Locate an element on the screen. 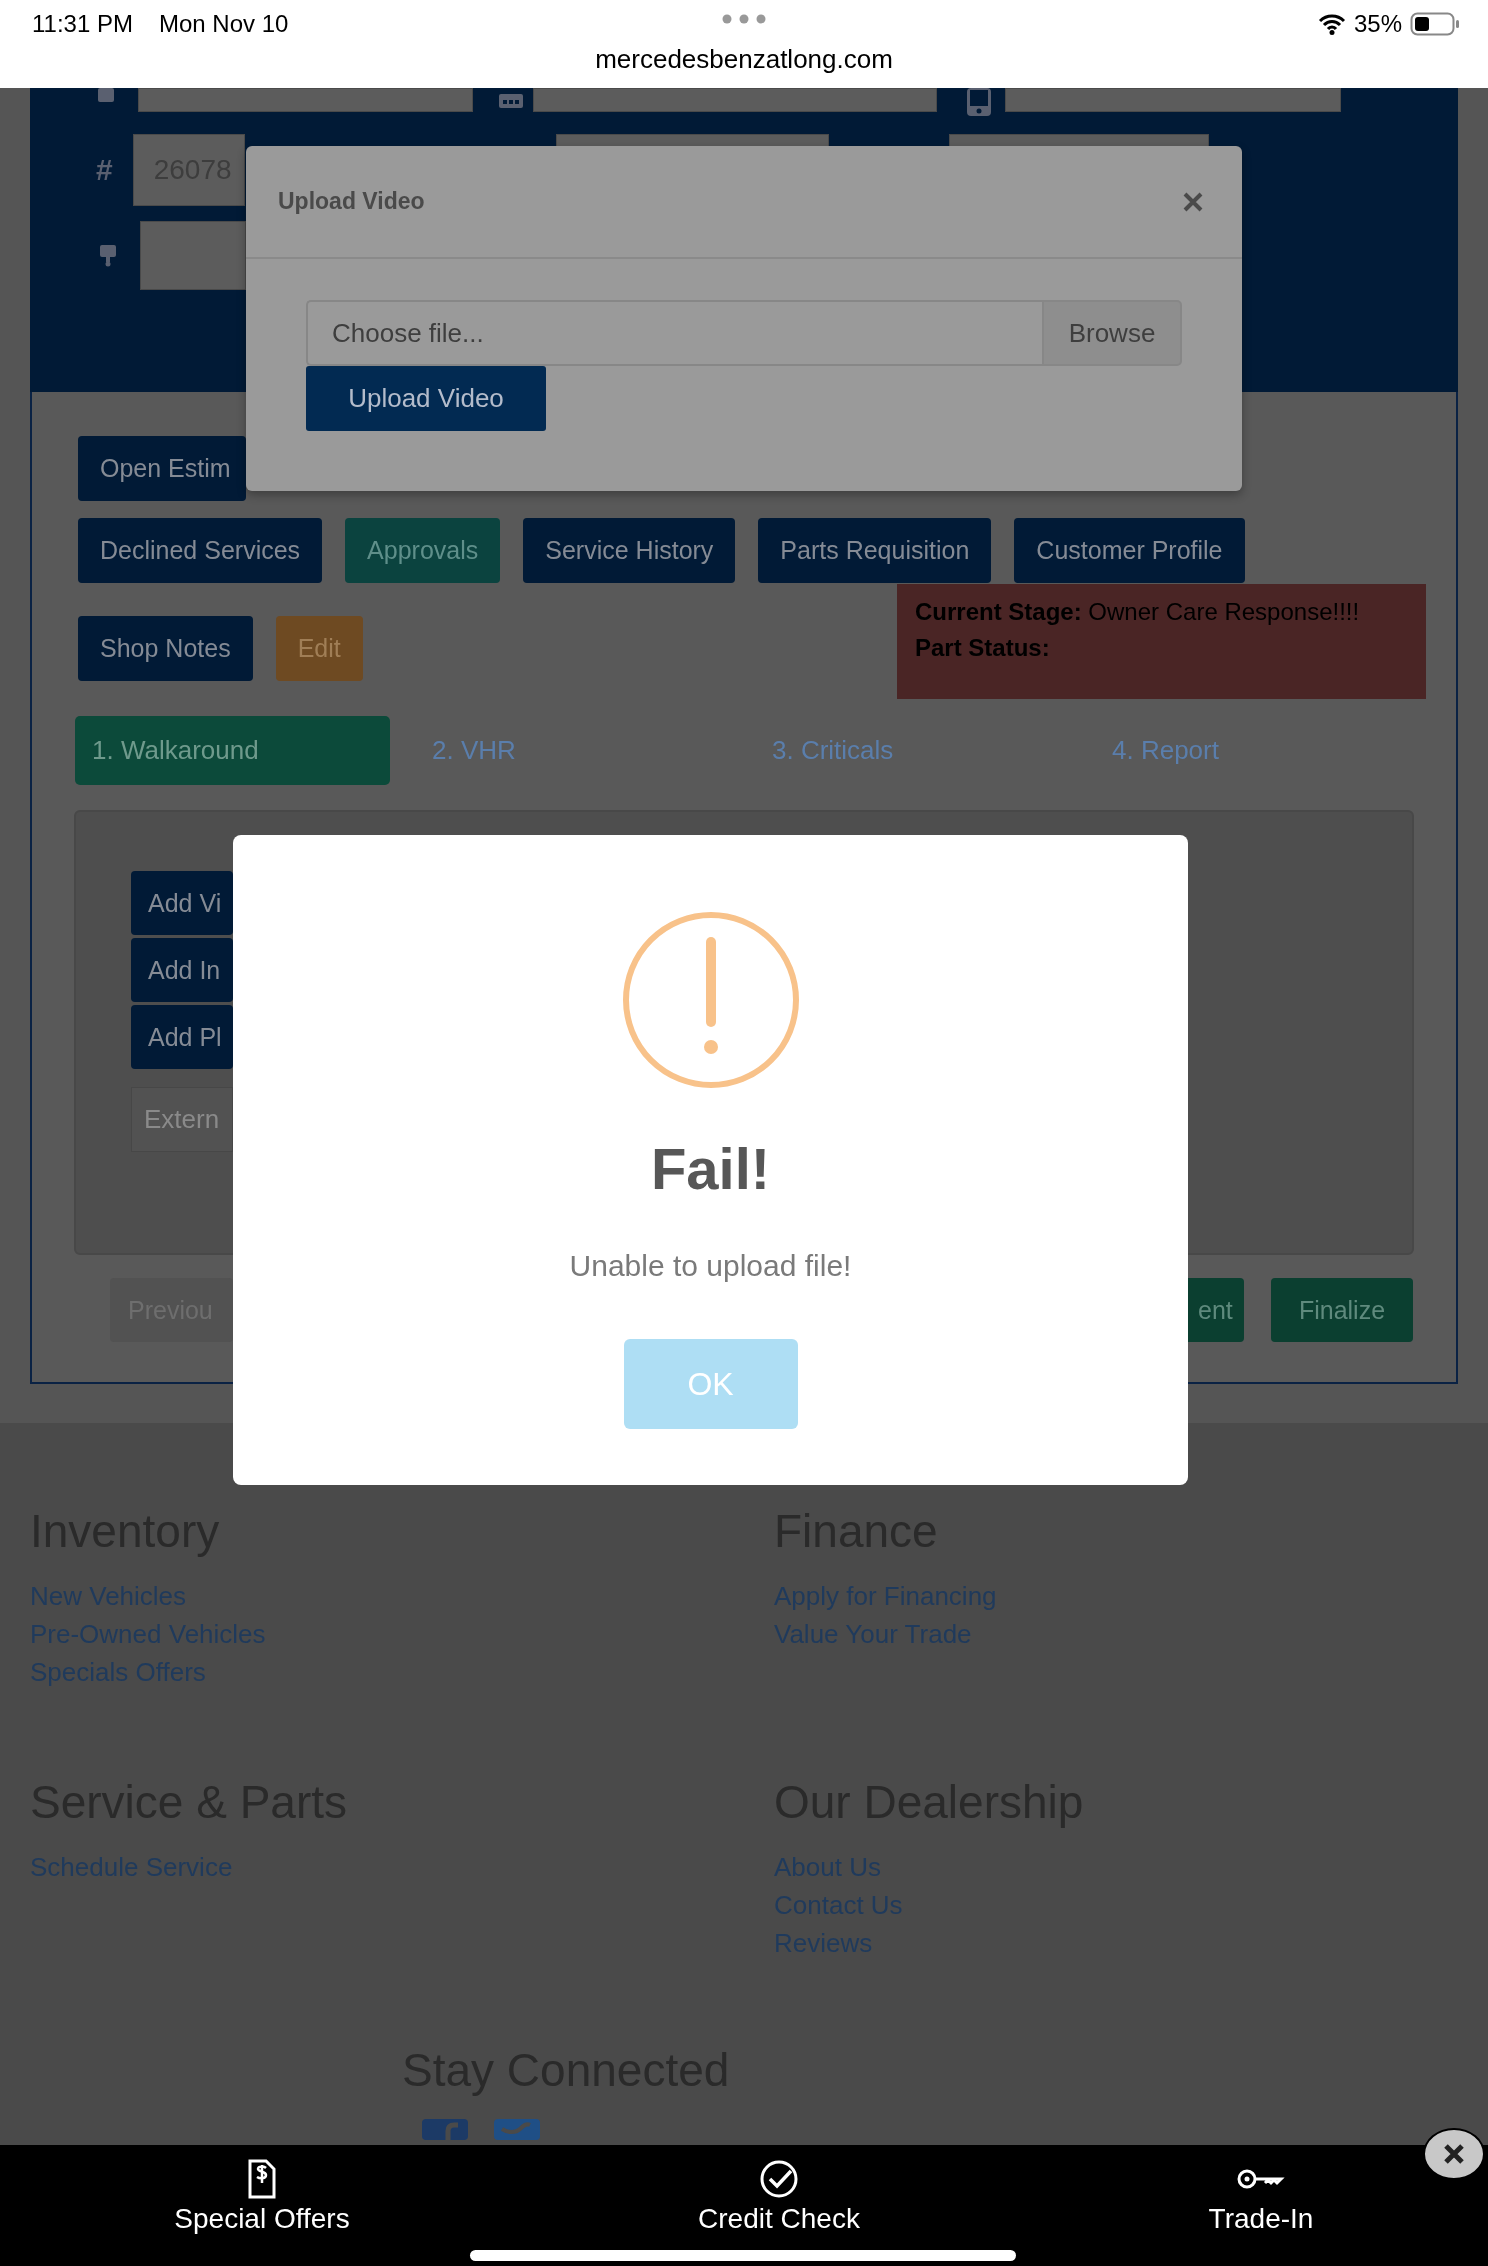  stamp-icon is located at coordinates (108, 255).